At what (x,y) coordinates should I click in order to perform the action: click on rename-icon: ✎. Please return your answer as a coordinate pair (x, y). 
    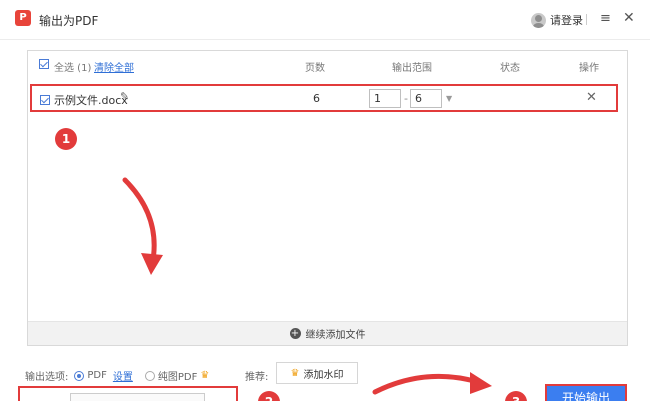
    Looking at the image, I should click on (124, 96).